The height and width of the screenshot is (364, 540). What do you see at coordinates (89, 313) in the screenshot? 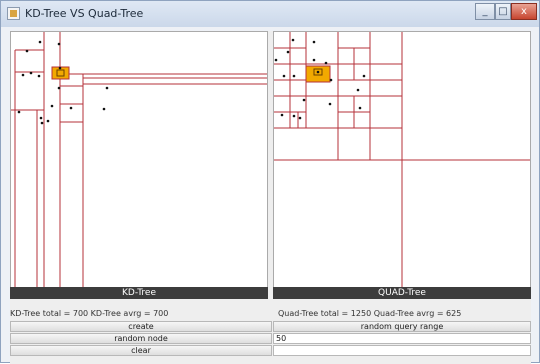
I see `kd-tree-stats: KD-Tree total = 700 KD-Tree avrg = 700` at bounding box center [89, 313].